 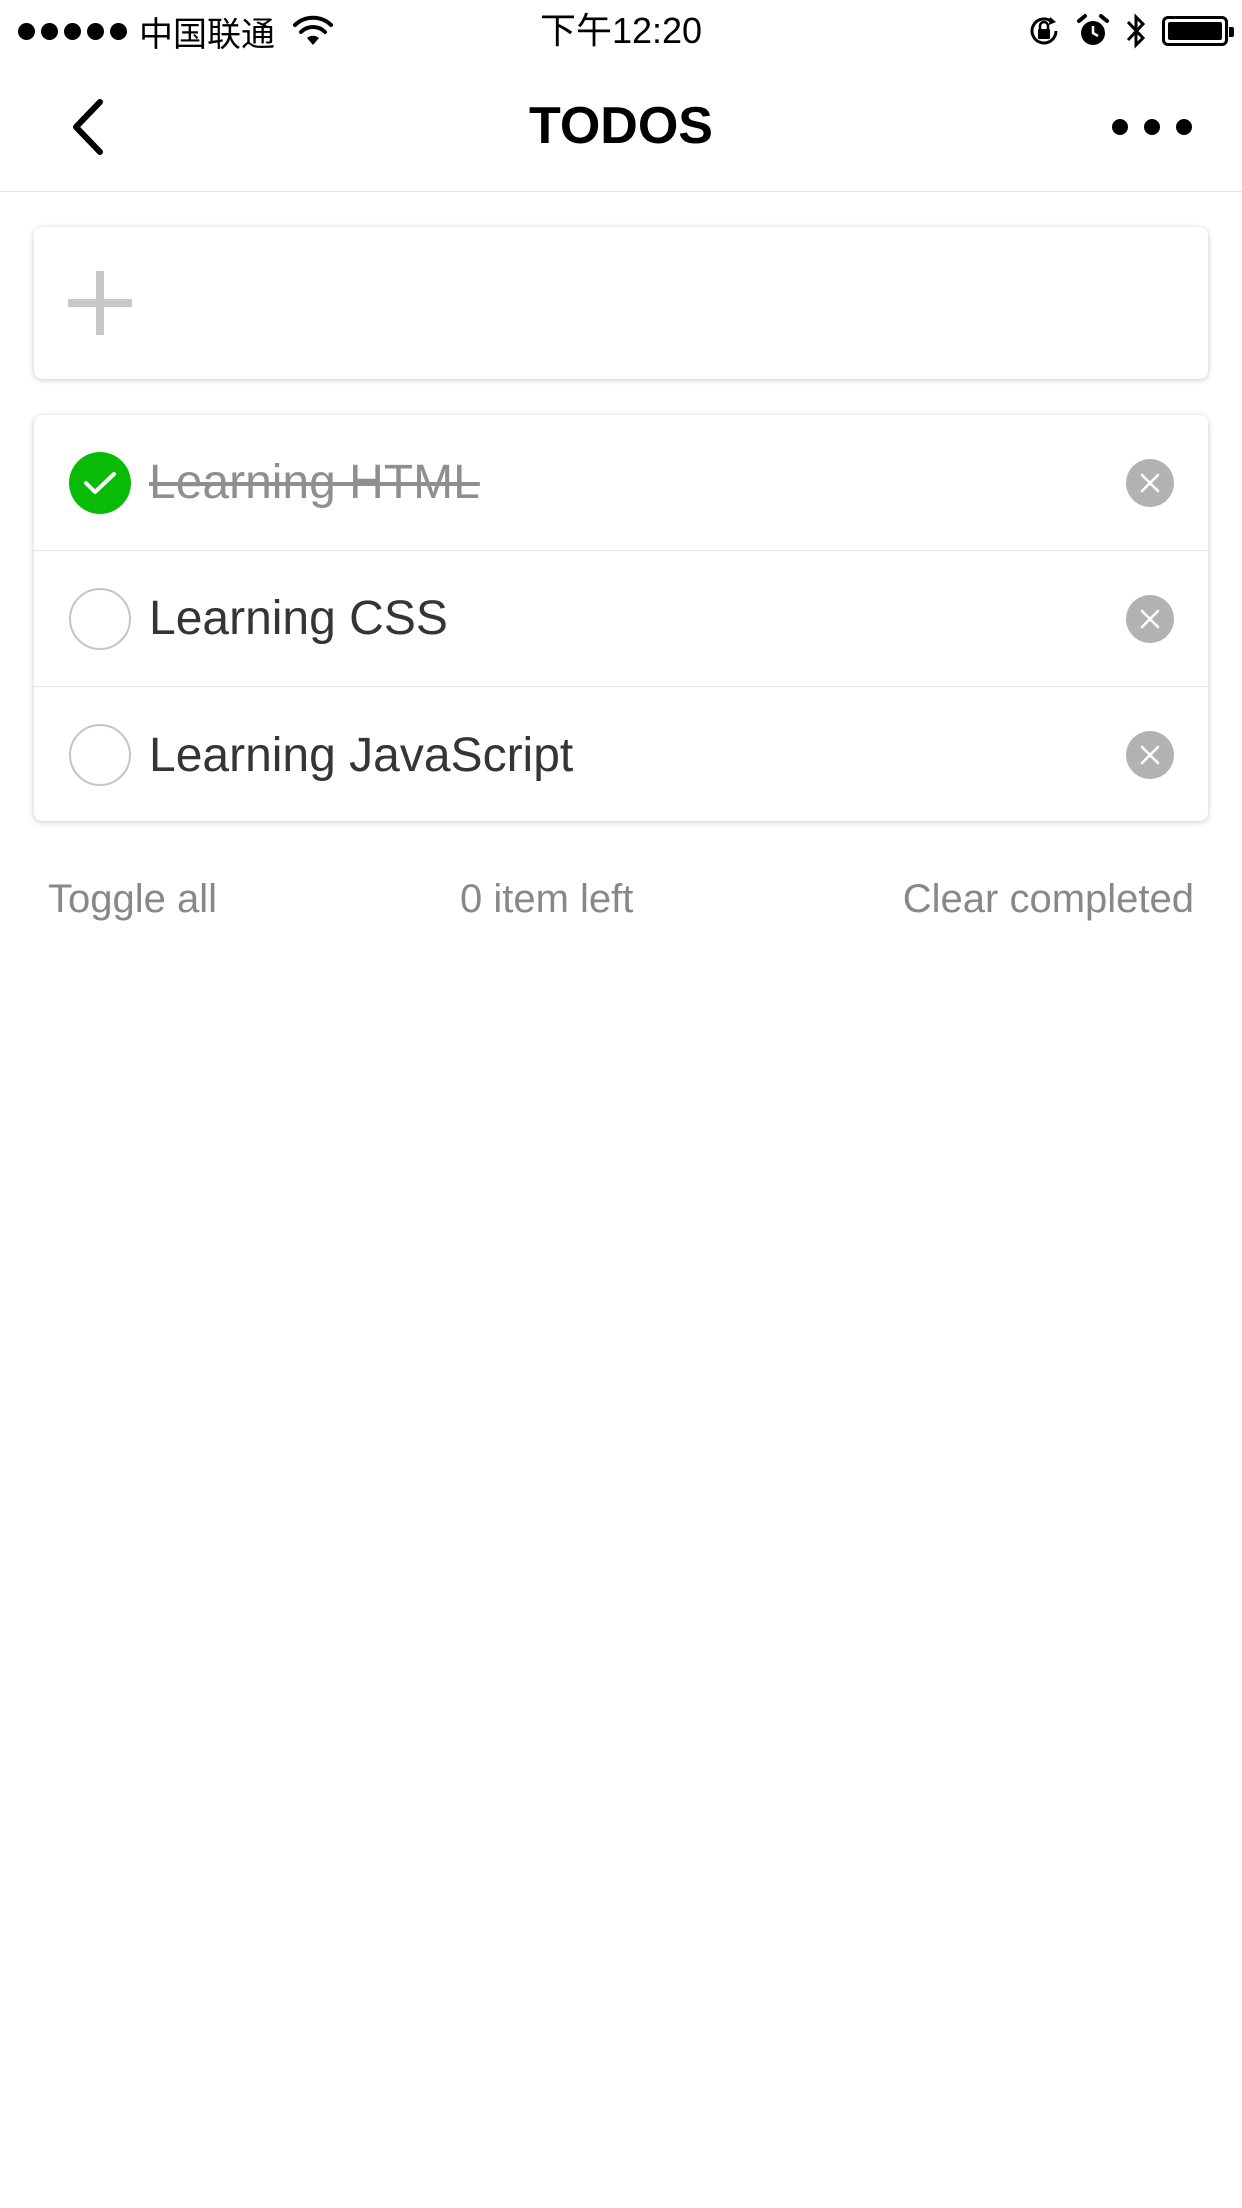 I want to click on todo-label: Learning JavaScript, so click(x=637, y=755).